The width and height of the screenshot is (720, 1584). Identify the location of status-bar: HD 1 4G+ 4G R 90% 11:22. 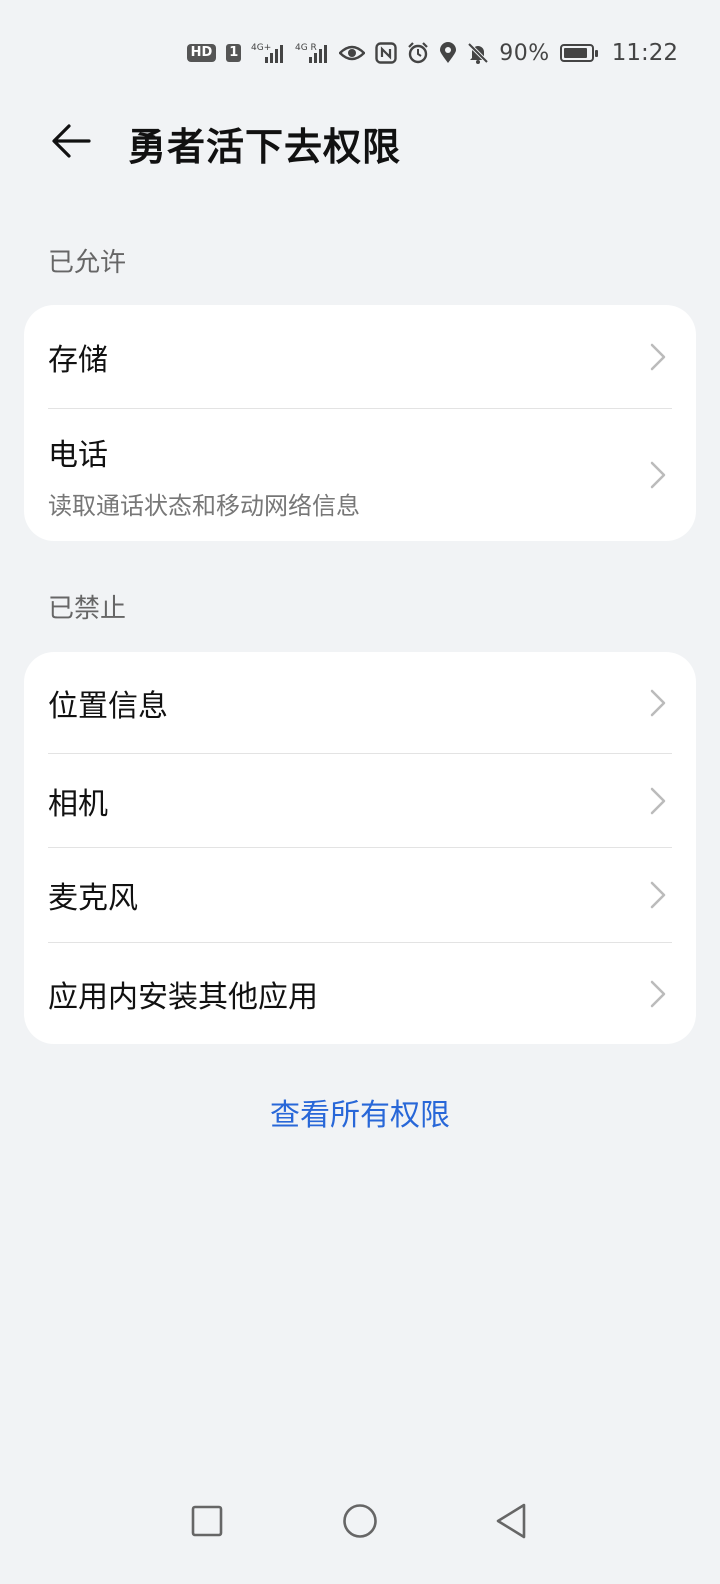
(432, 53).